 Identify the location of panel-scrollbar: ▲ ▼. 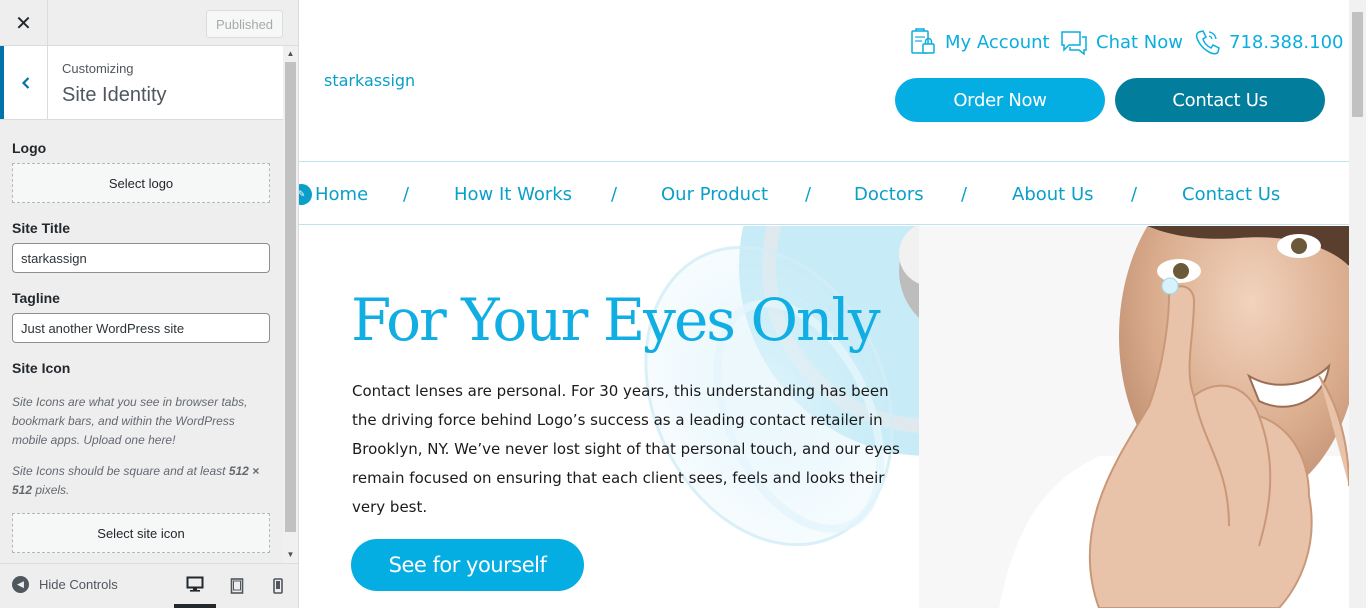
(290, 304).